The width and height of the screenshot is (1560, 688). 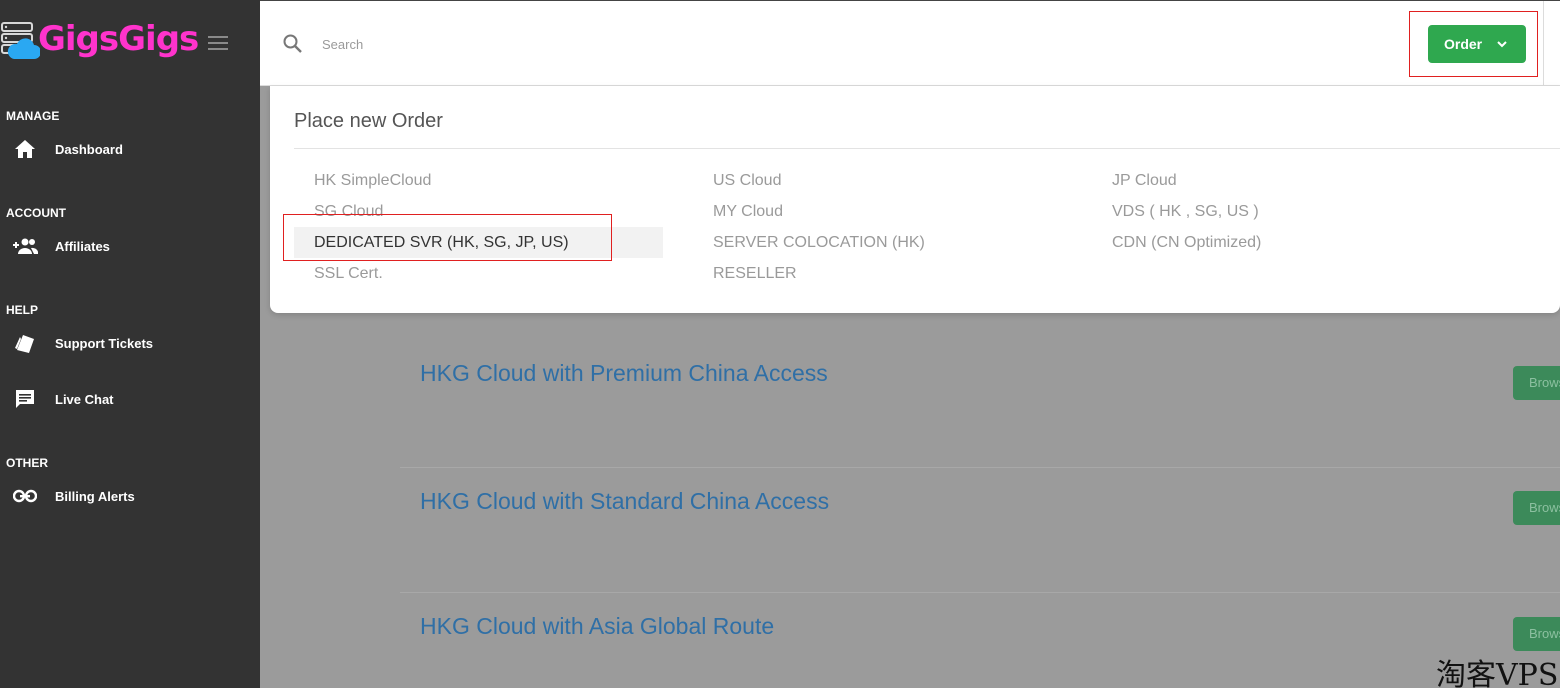 What do you see at coordinates (877, 242) in the screenshot?
I see `menu-item-server-colocation: SERVER COLOCATION (HK)` at bounding box center [877, 242].